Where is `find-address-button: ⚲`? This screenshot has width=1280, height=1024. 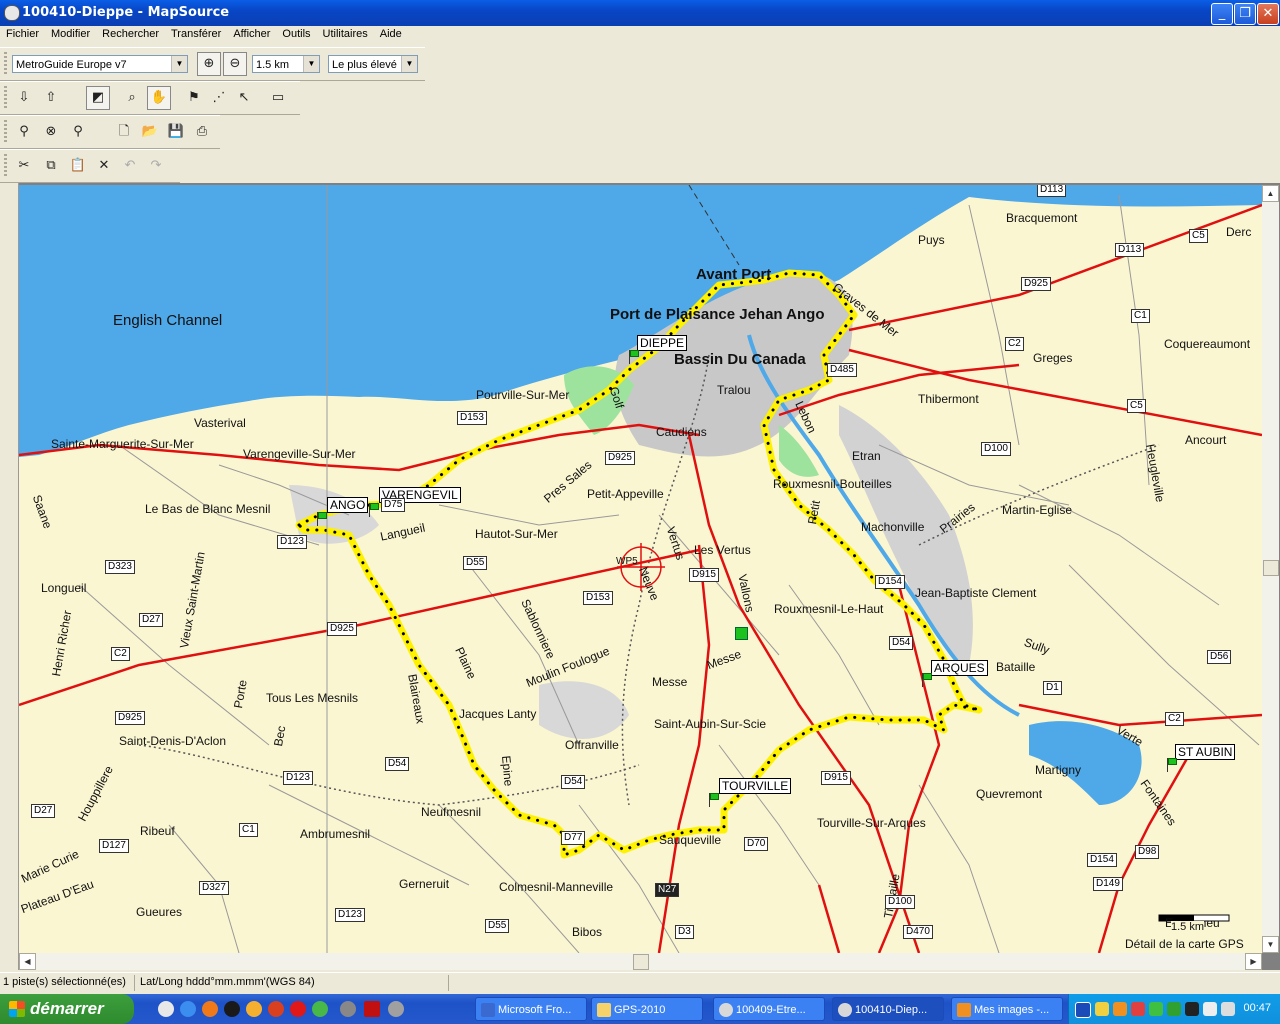
find-address-button: ⚲ is located at coordinates (78, 132).